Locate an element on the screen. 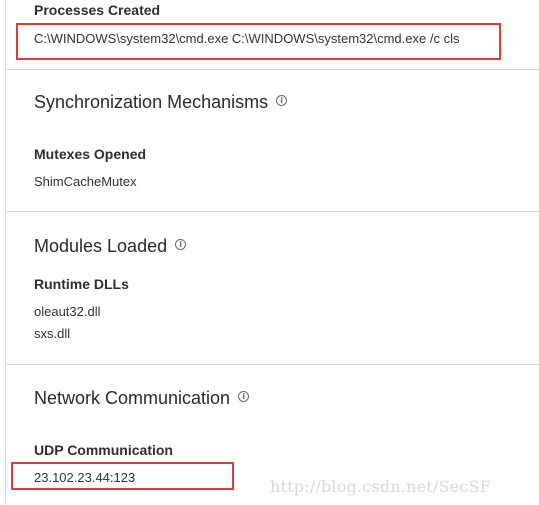  dll-item: oleaut32.dll is located at coordinates (67, 311).